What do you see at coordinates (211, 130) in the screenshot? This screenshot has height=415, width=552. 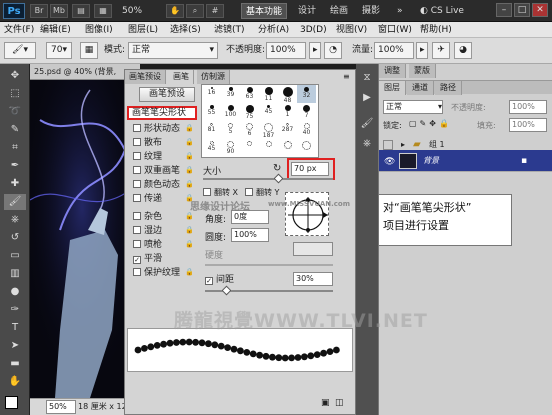 I see `brush-tip-cell: 81` at bounding box center [211, 130].